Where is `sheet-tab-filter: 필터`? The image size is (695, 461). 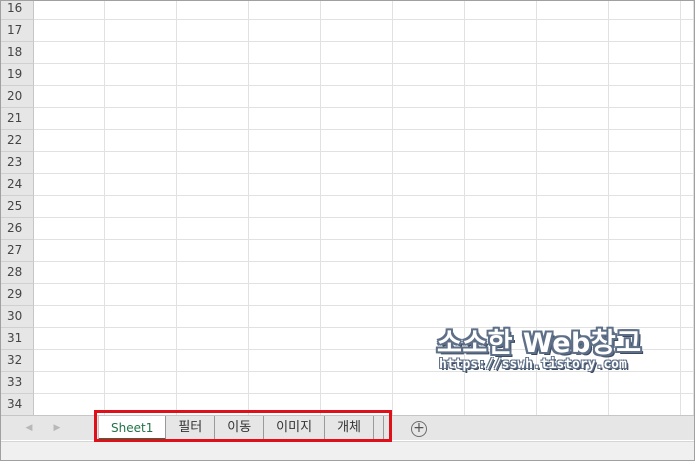 sheet-tab-filter: 필터 is located at coordinates (191, 428).